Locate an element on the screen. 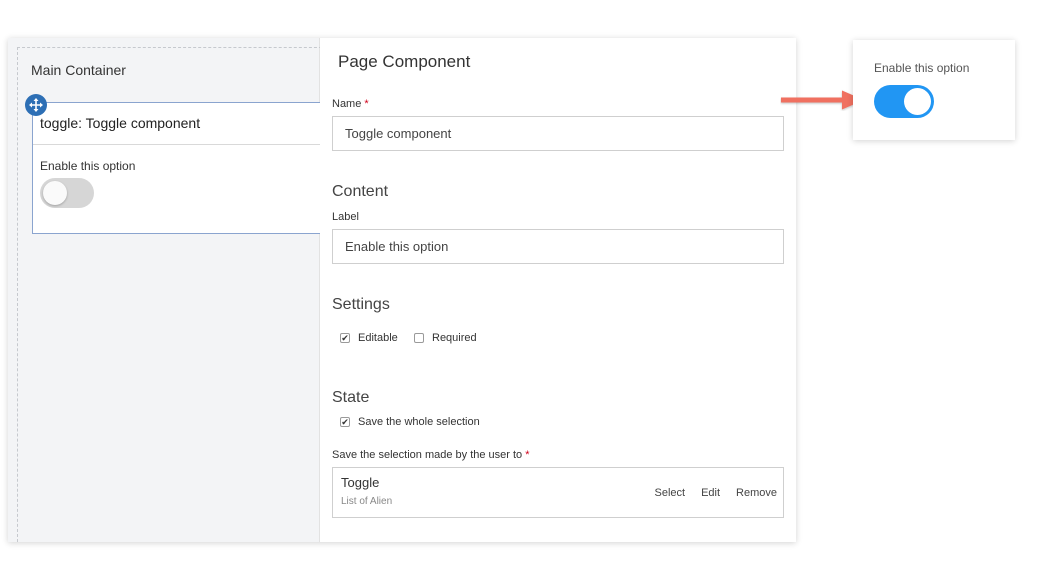 This screenshot has height=579, width=1047. save-whole-check-box: ✔ is located at coordinates (345, 421).